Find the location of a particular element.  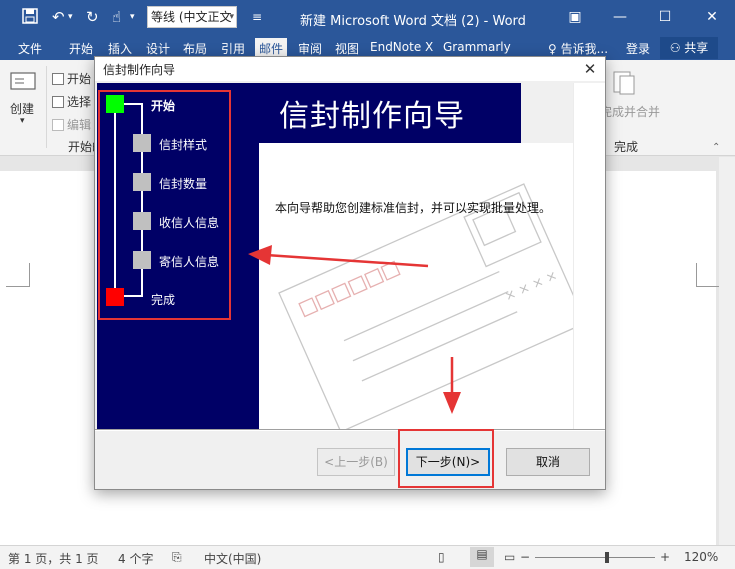

annotation-arrow-left is located at coordinates (338, 256).